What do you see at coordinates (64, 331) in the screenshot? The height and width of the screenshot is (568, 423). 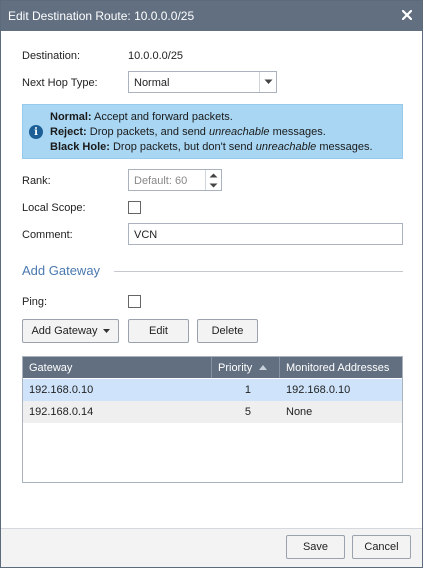 I see `add-gateway-button-label: Add Gateway` at bounding box center [64, 331].